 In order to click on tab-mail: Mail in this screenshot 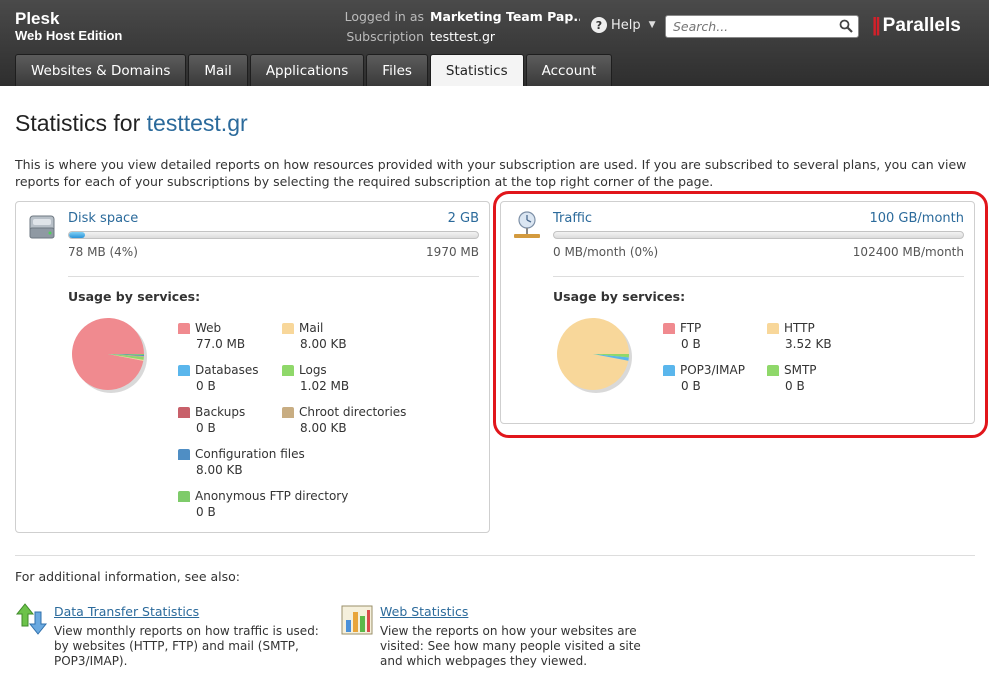, I will do `click(218, 70)`.